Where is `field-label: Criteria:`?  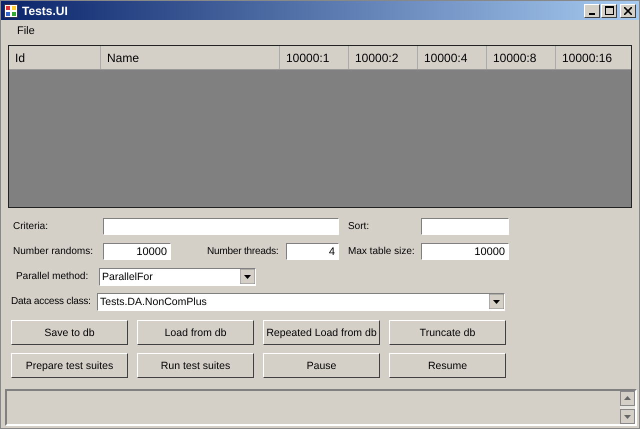
field-label: Criteria: is located at coordinates (31, 226).